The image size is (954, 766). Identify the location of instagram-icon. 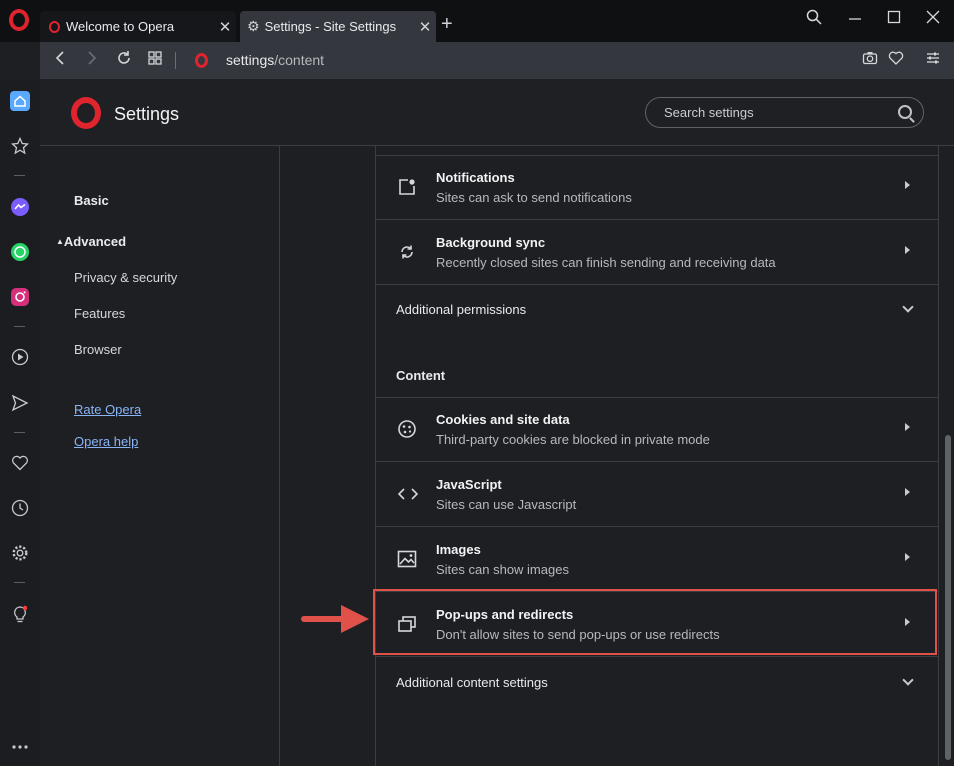
(20, 297).